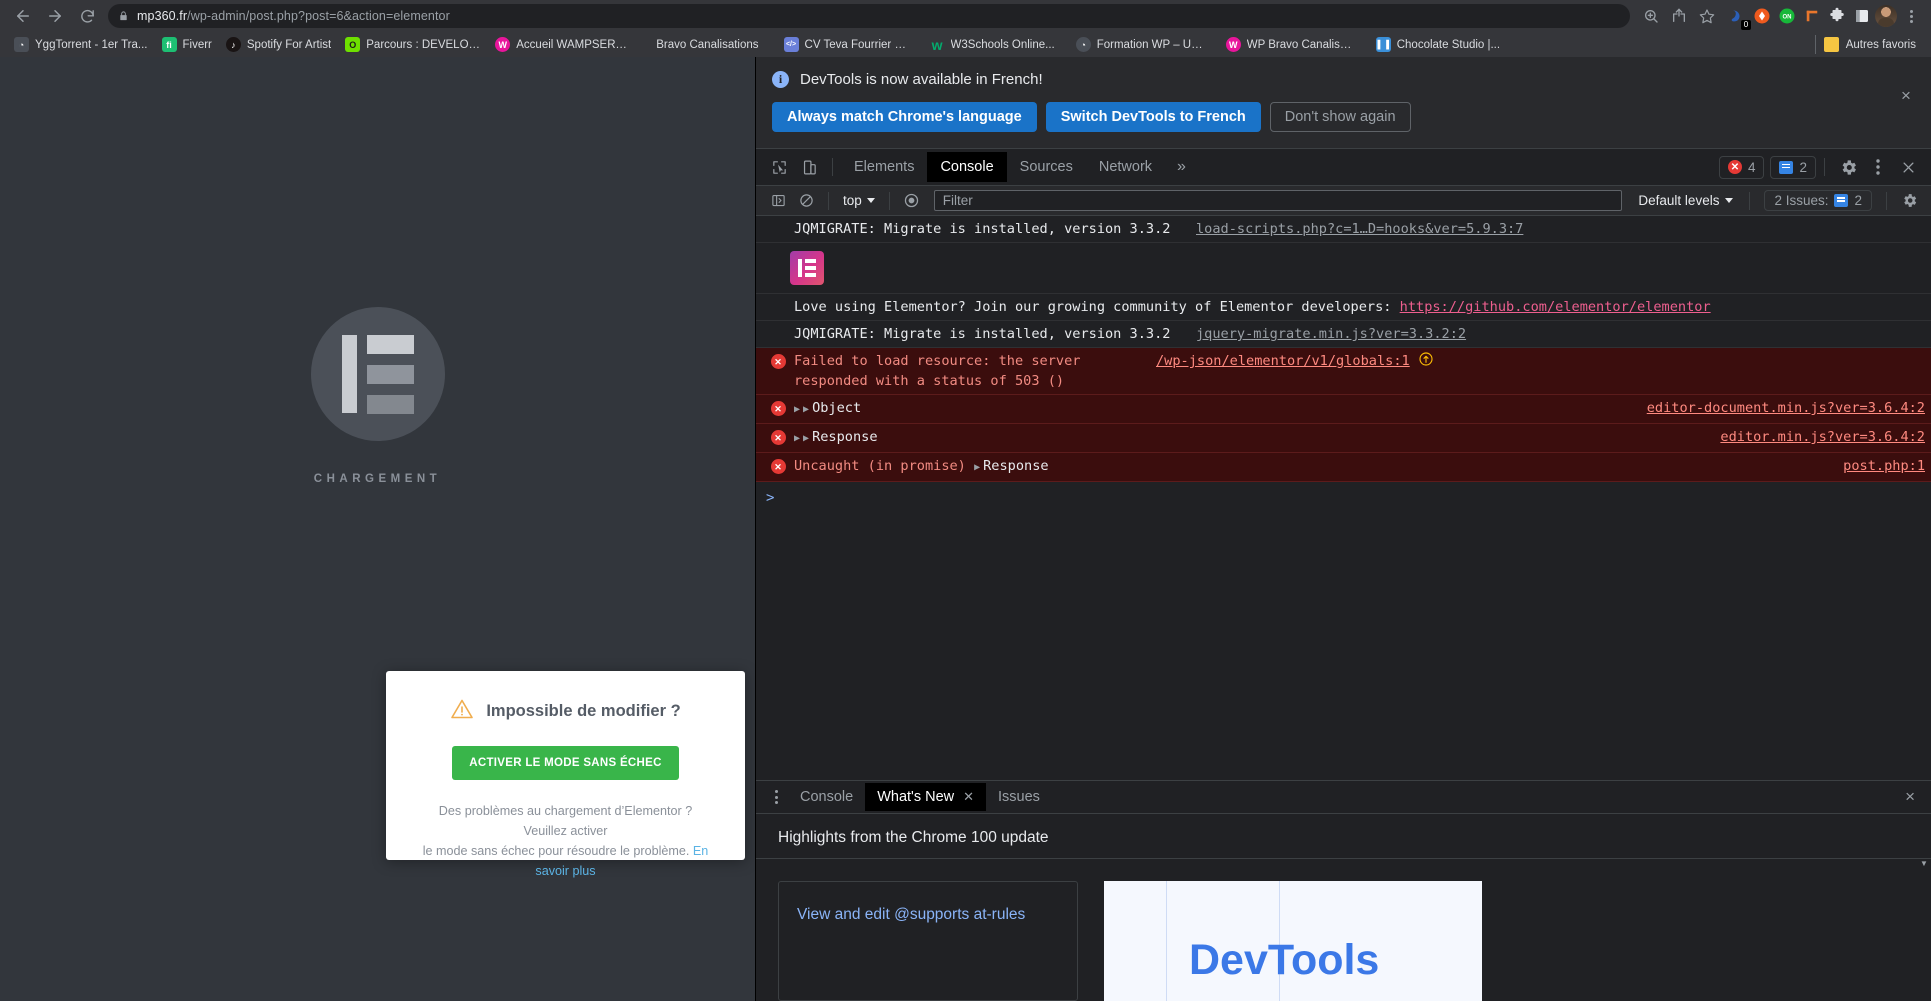 Image resolution: width=1931 pixels, height=1001 pixels. Describe the element at coordinates (1181, 167) in the screenshot. I see `more-tabs-icon: »` at that location.